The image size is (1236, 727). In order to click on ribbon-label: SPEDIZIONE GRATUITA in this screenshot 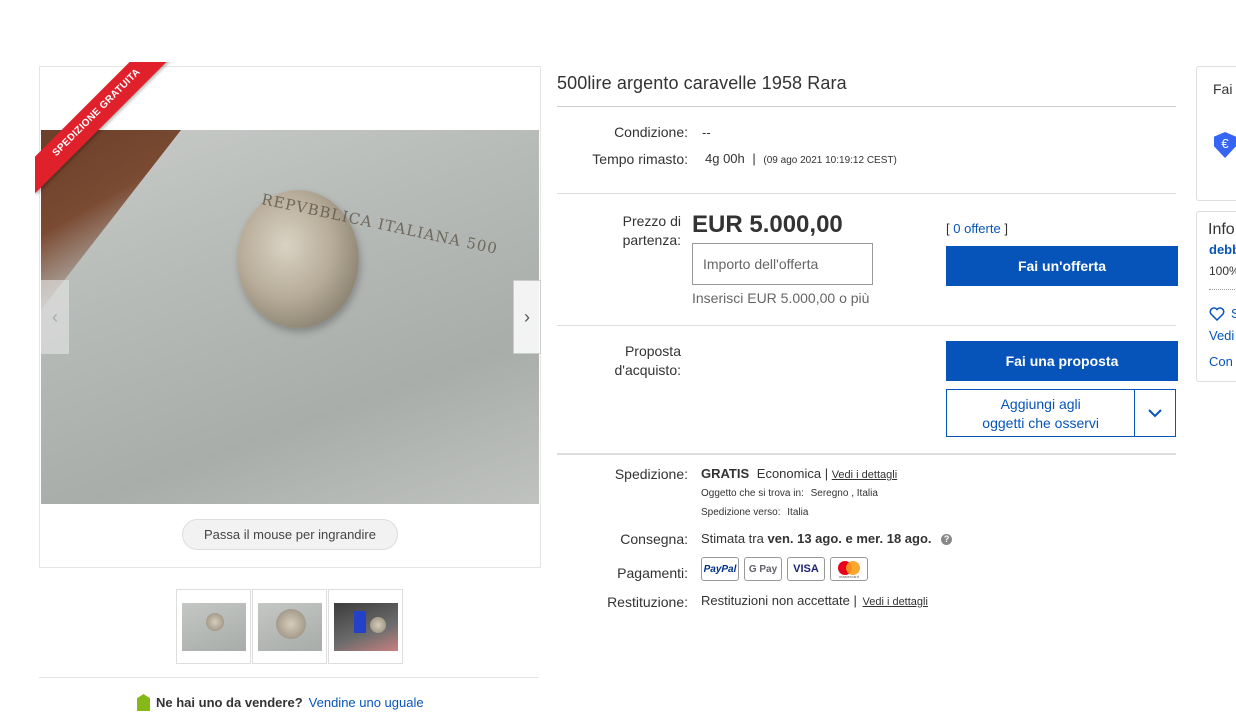, I will do `click(105, 127)`.